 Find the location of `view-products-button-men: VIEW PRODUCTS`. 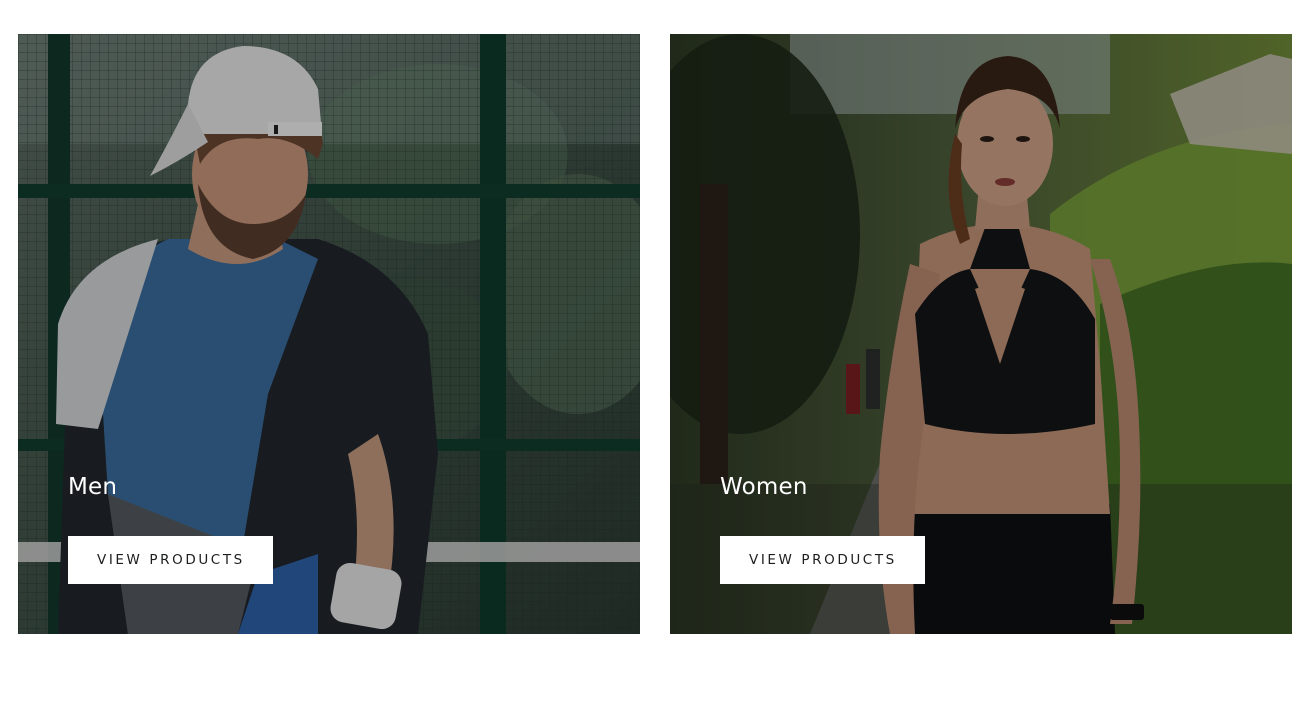

view-products-button-men: VIEW PRODUCTS is located at coordinates (170, 560).